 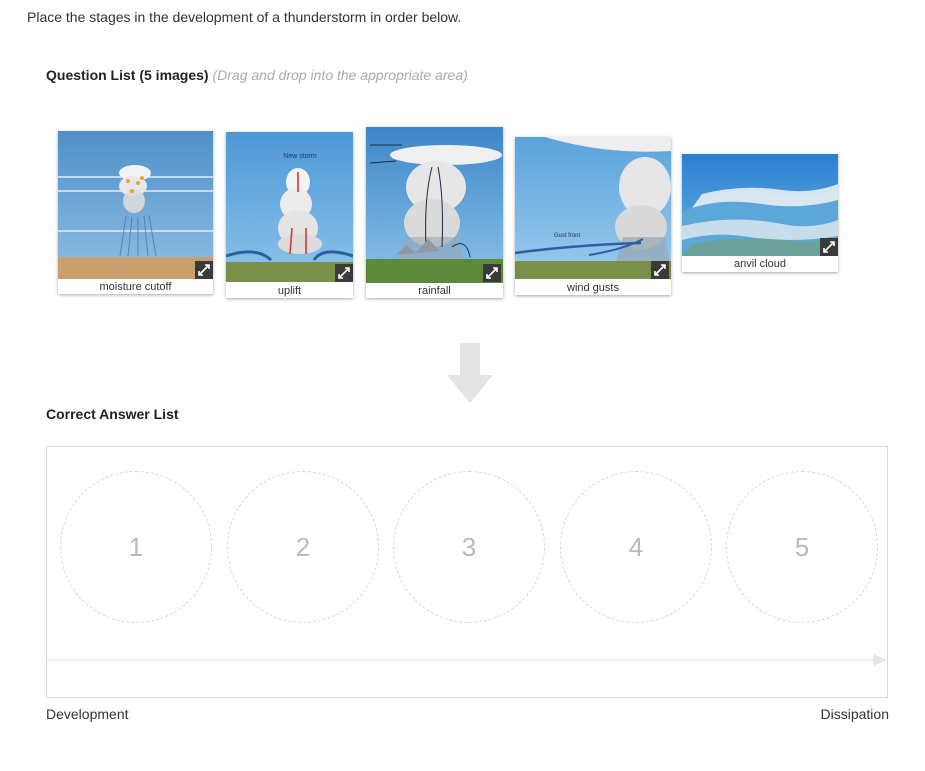 I want to click on card-caption: rainfall, so click(x=434, y=291).